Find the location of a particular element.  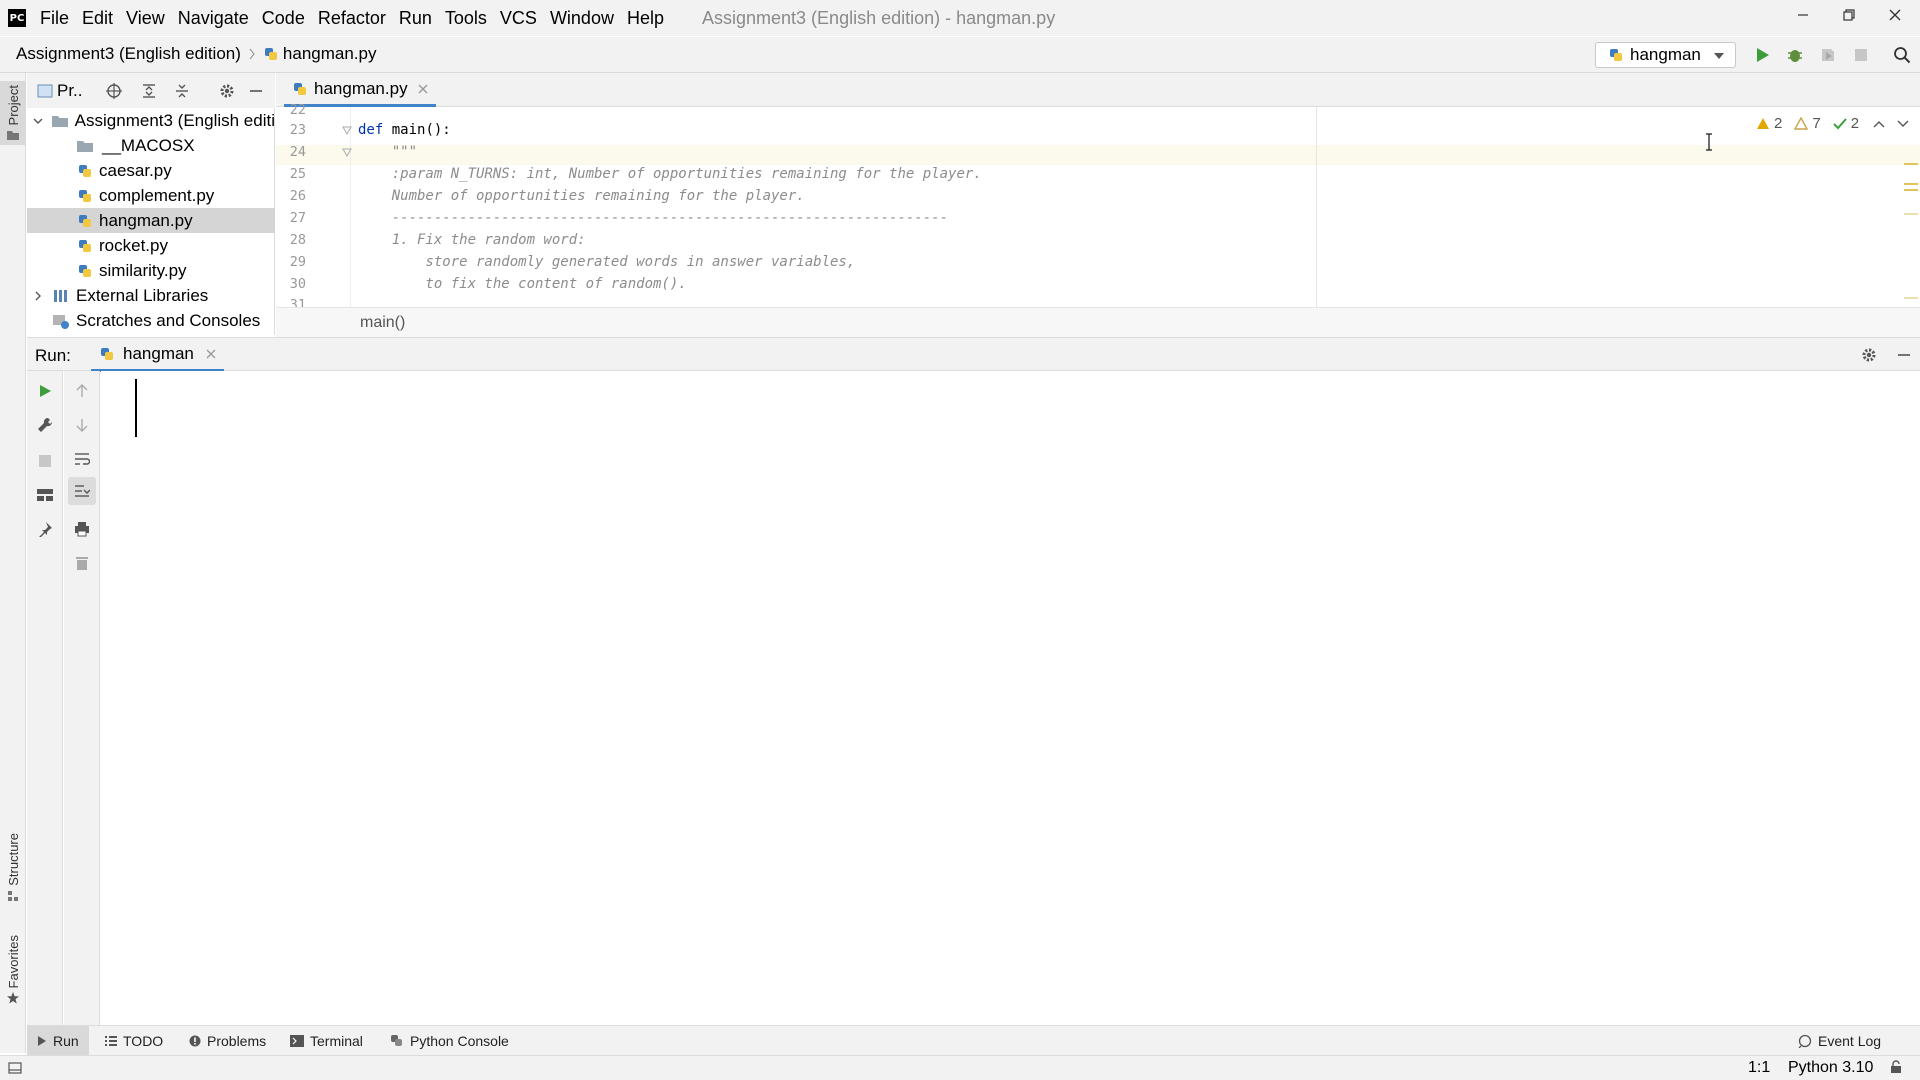

stop-button is located at coordinates (1861, 55).